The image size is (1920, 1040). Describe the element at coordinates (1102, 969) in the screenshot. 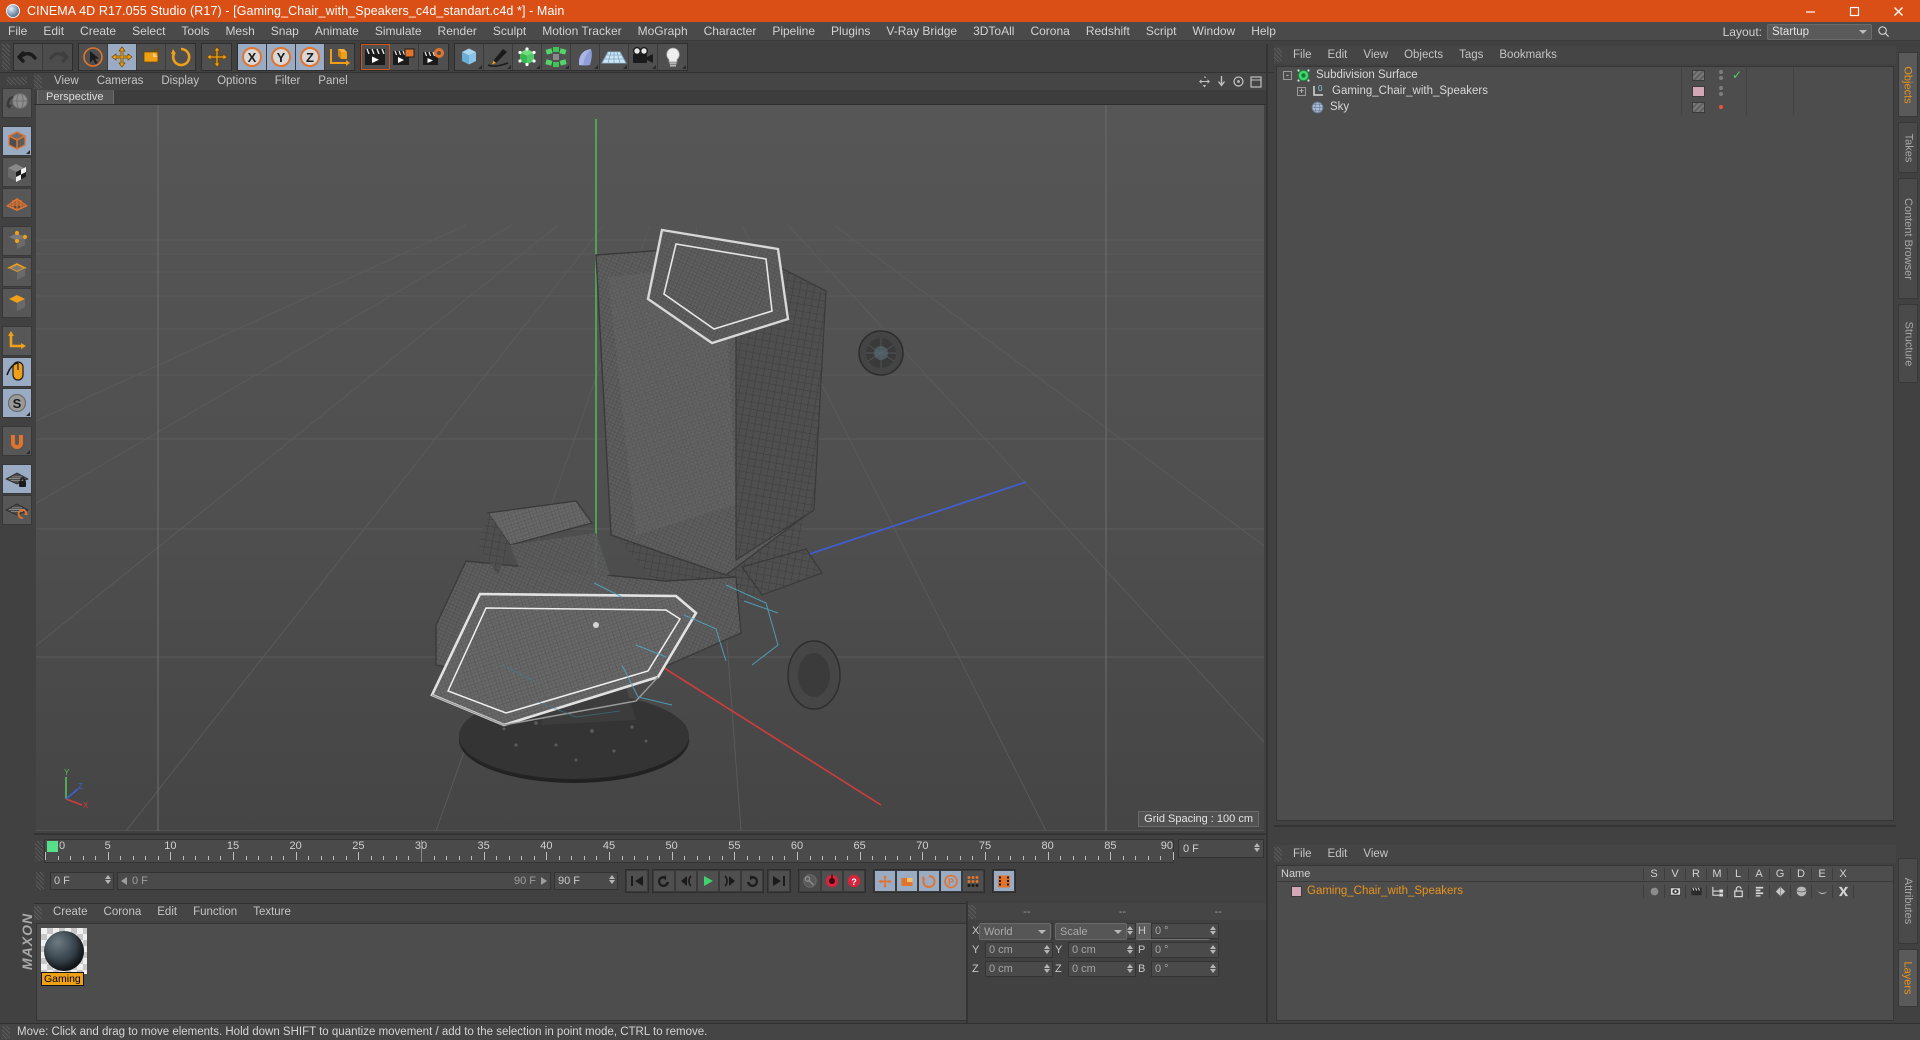

I see `size-z-input: 0 cm` at that location.